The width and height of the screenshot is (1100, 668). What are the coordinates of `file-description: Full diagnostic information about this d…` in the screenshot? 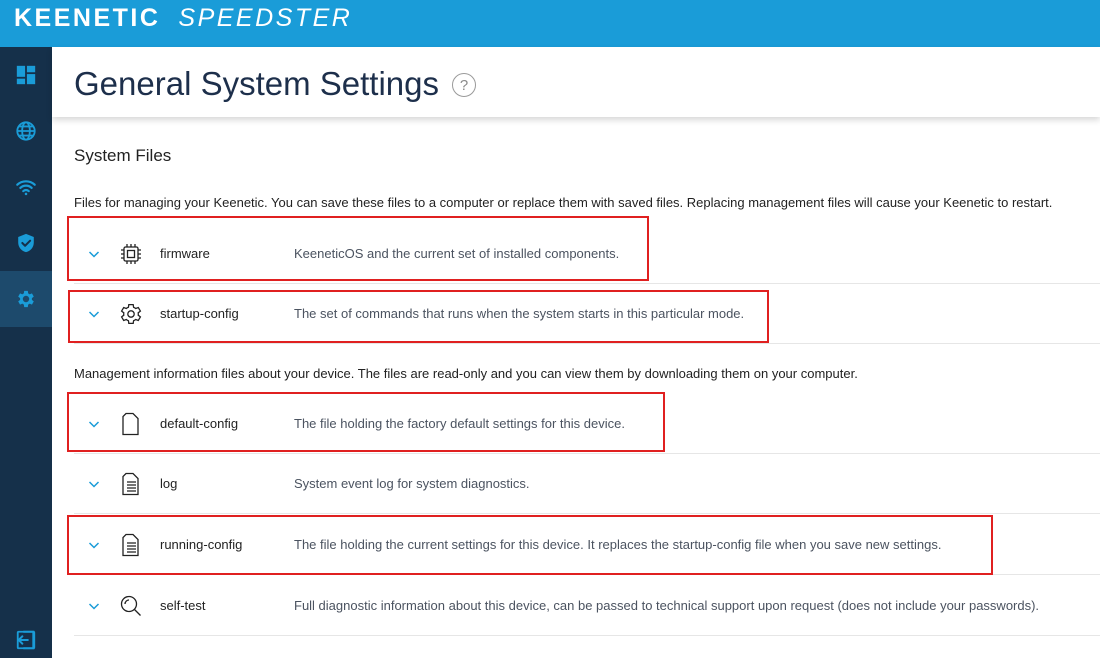 It's located at (667, 605).